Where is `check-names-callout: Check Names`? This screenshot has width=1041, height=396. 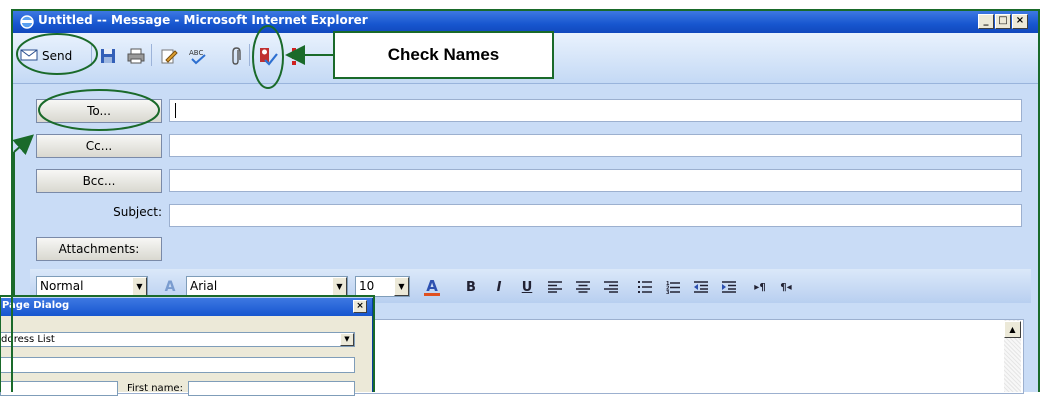 check-names-callout: Check Names is located at coordinates (443, 55).